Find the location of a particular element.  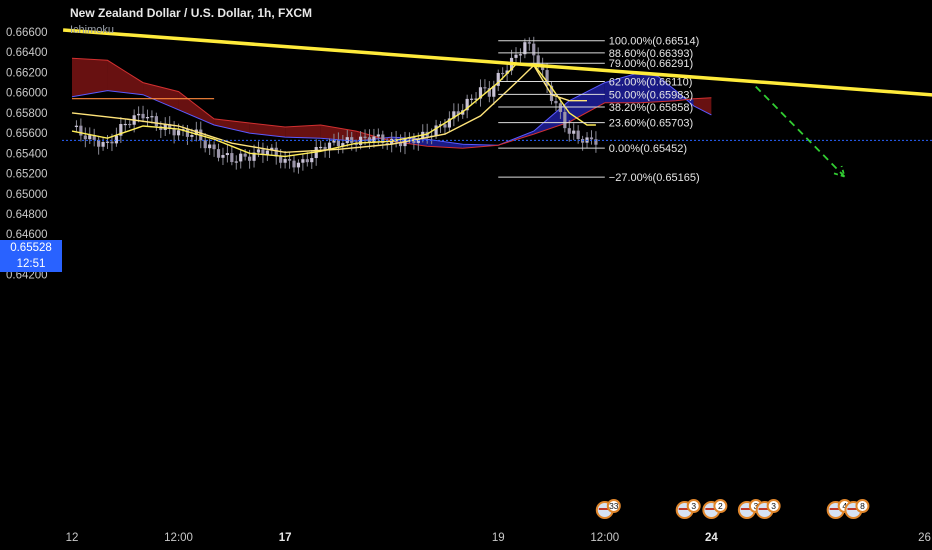

x-axis-tick-label: 26 is located at coordinates (924, 538).